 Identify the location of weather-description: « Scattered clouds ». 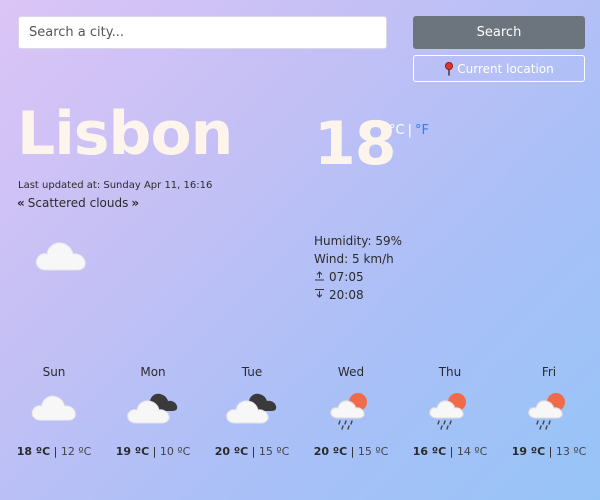
(78, 203).